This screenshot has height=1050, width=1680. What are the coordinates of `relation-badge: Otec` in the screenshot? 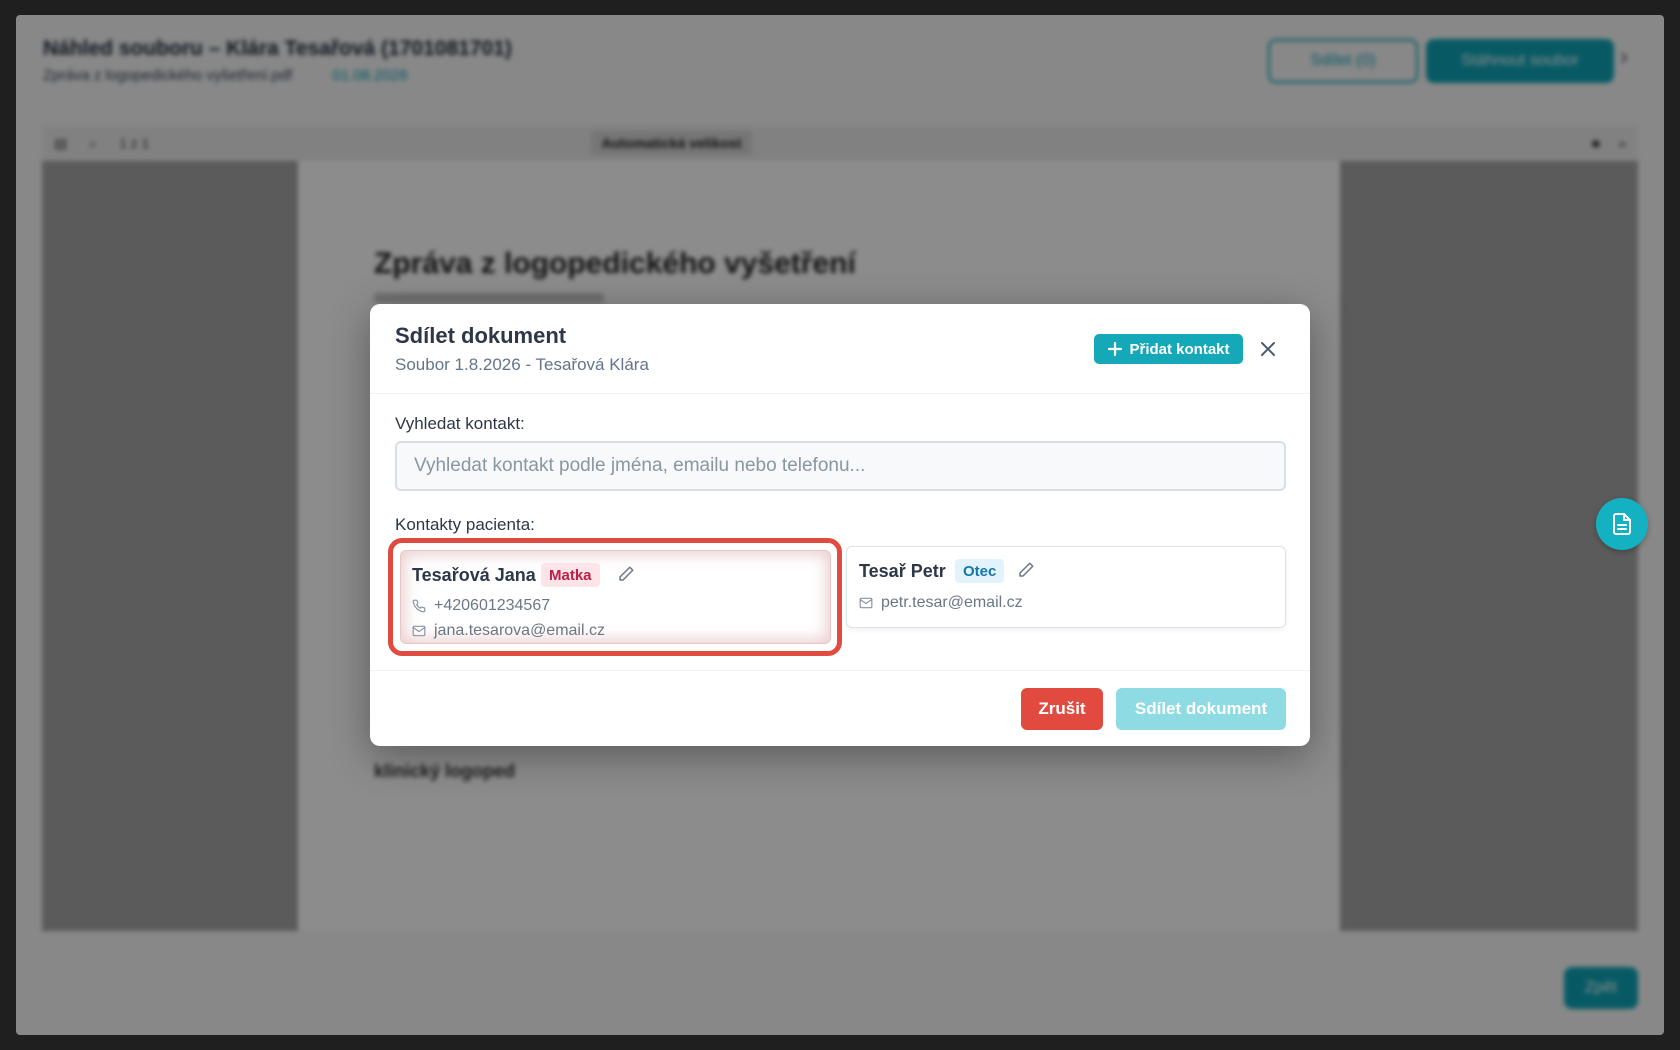 It's located at (980, 571).